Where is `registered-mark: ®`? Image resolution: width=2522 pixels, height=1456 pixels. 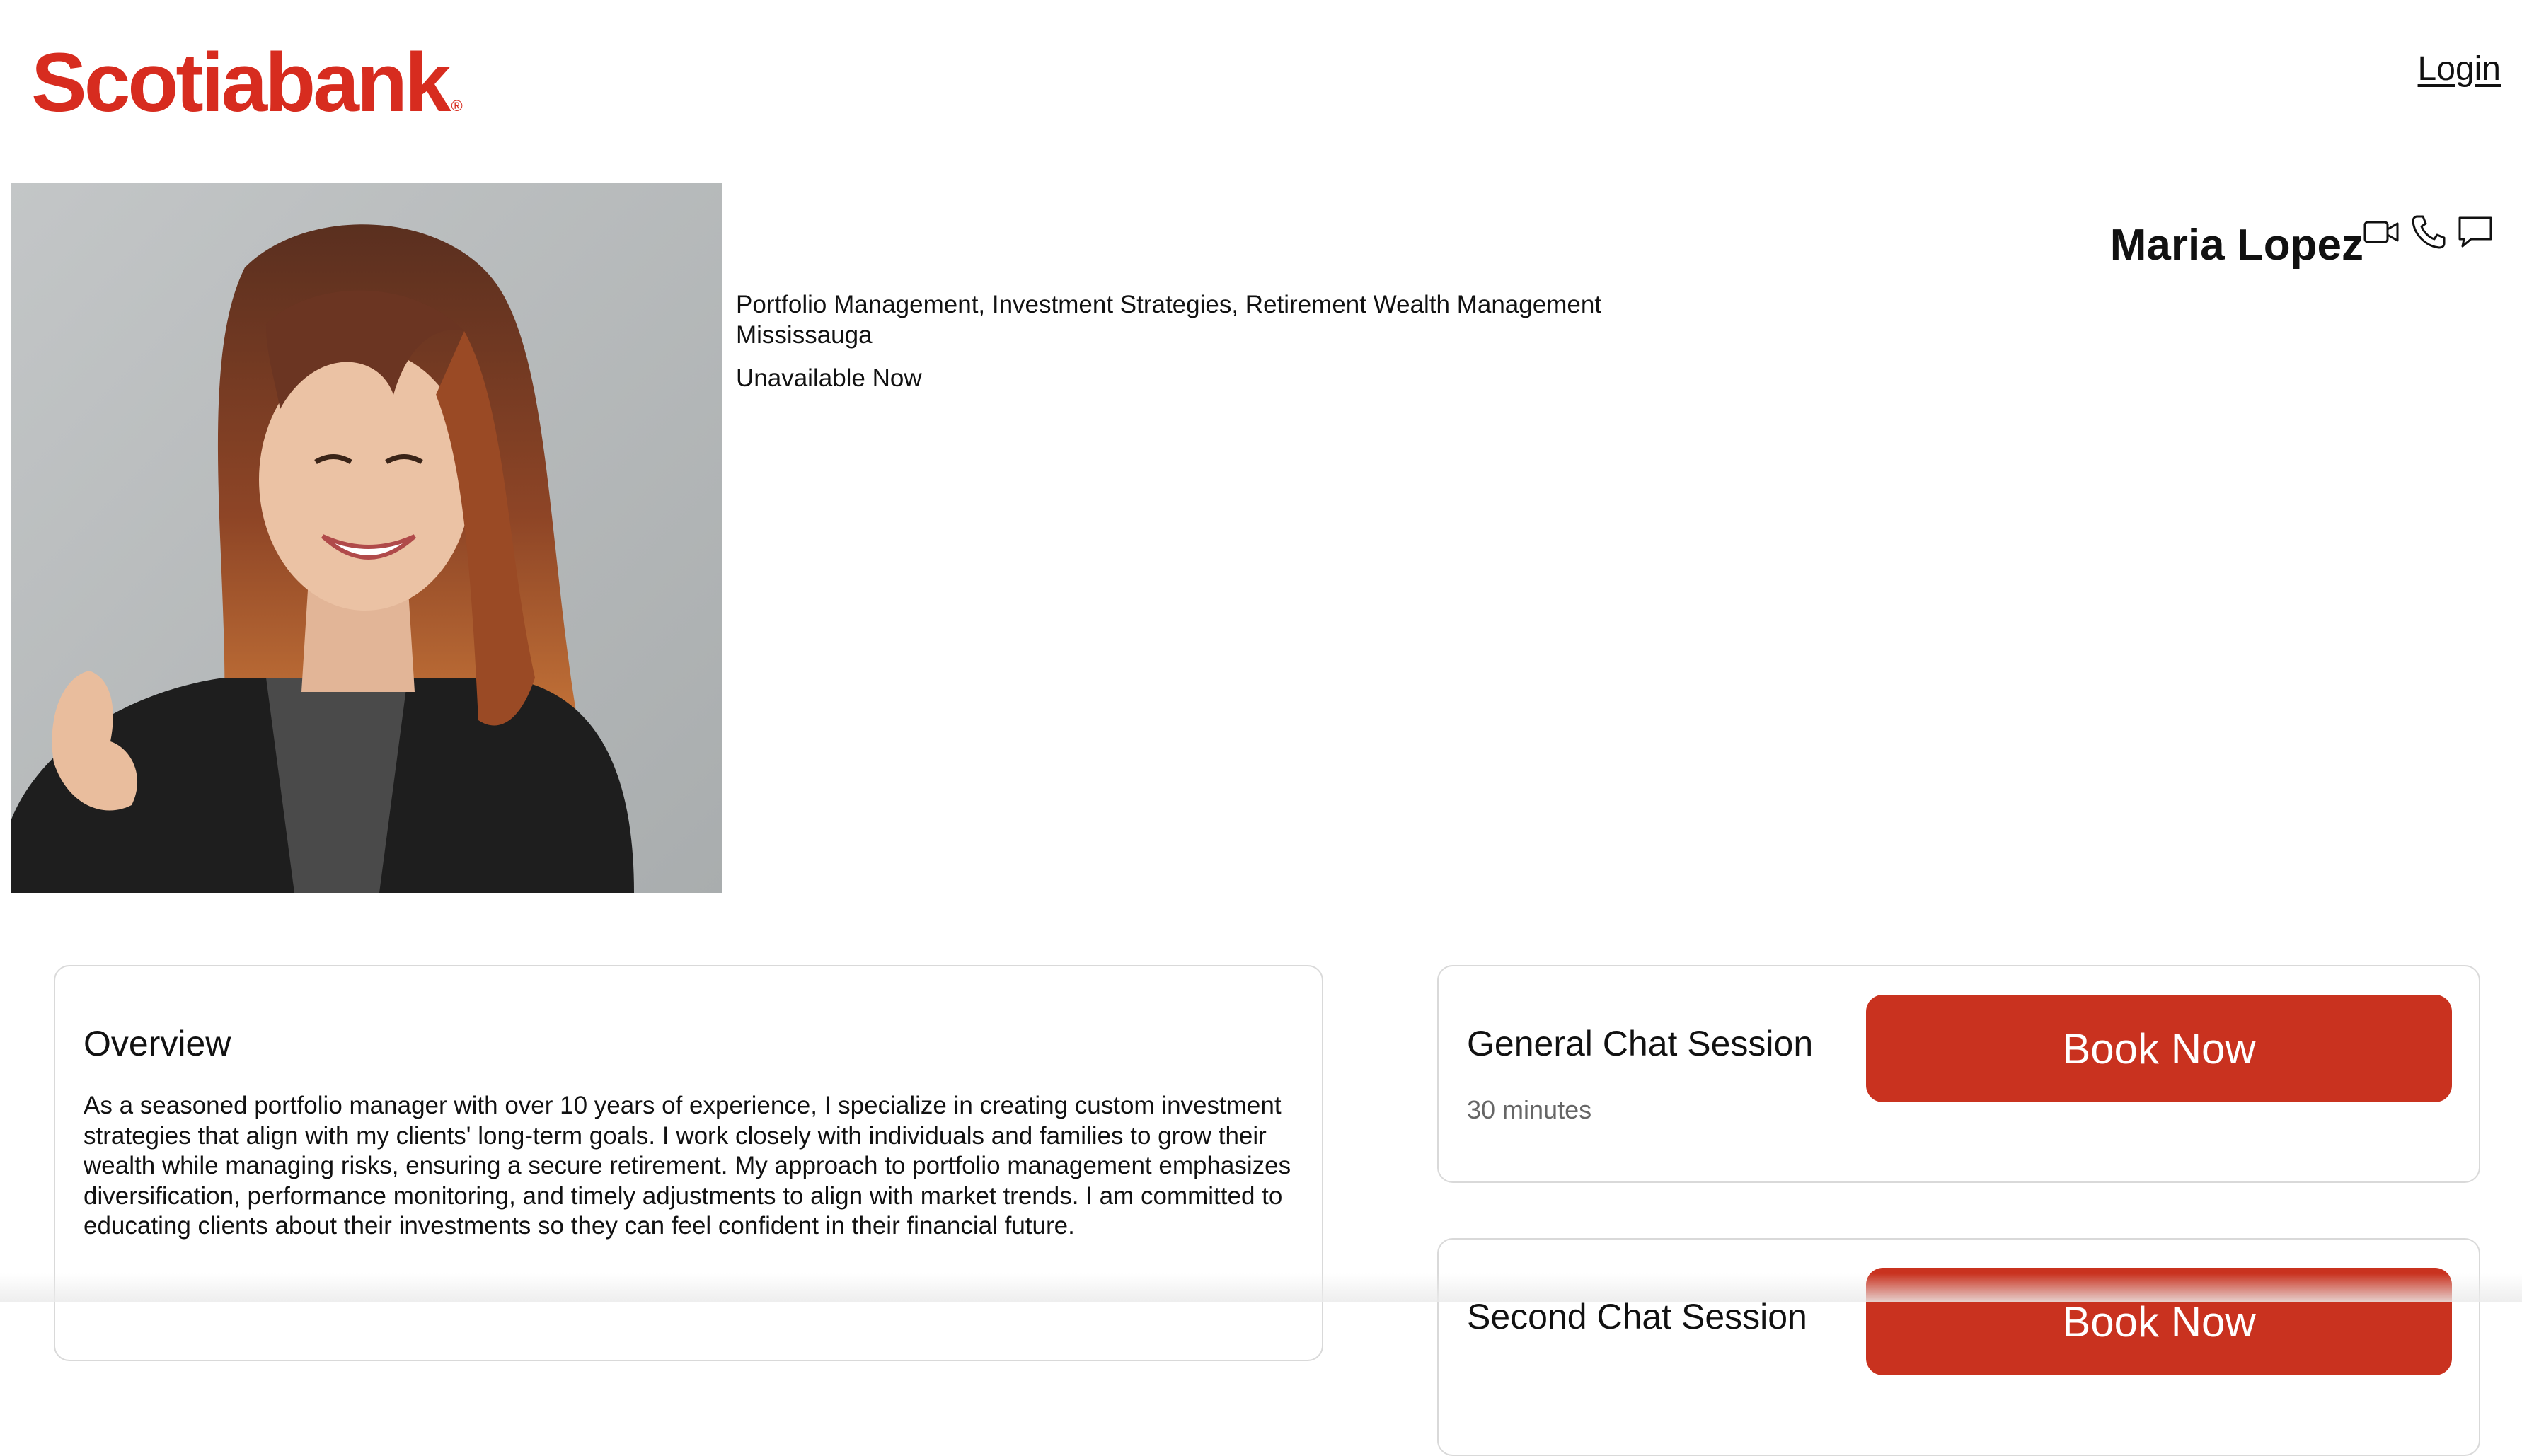 registered-mark: ® is located at coordinates (457, 106).